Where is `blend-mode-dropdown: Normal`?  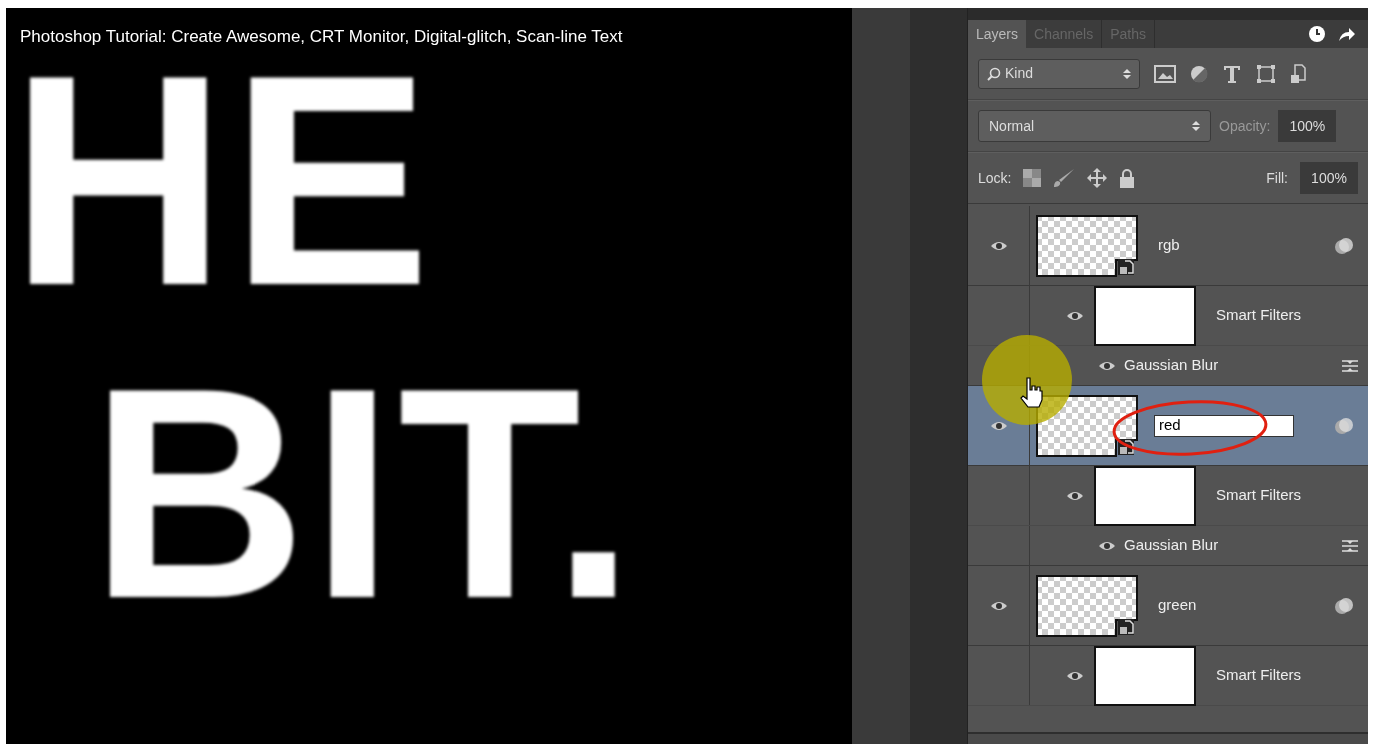 blend-mode-dropdown: Normal is located at coordinates (1094, 126).